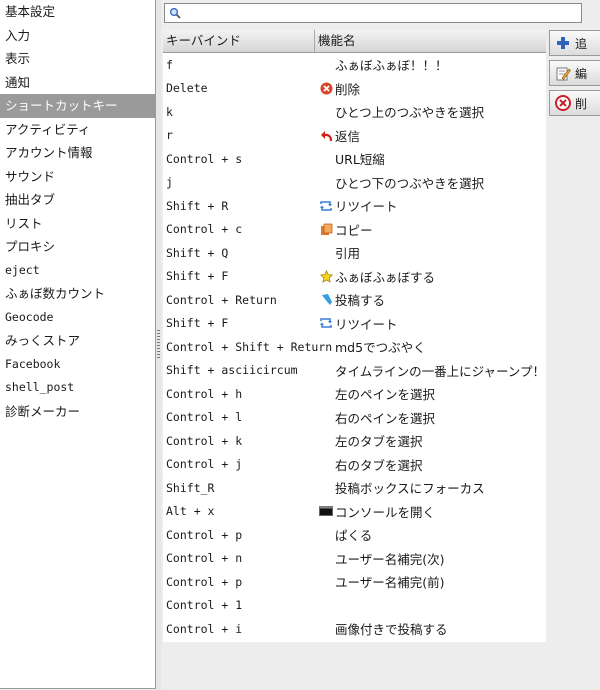  What do you see at coordinates (354, 65) in the screenshot?
I see `table-row: f ふぁぼふぁぼ！！！` at bounding box center [354, 65].